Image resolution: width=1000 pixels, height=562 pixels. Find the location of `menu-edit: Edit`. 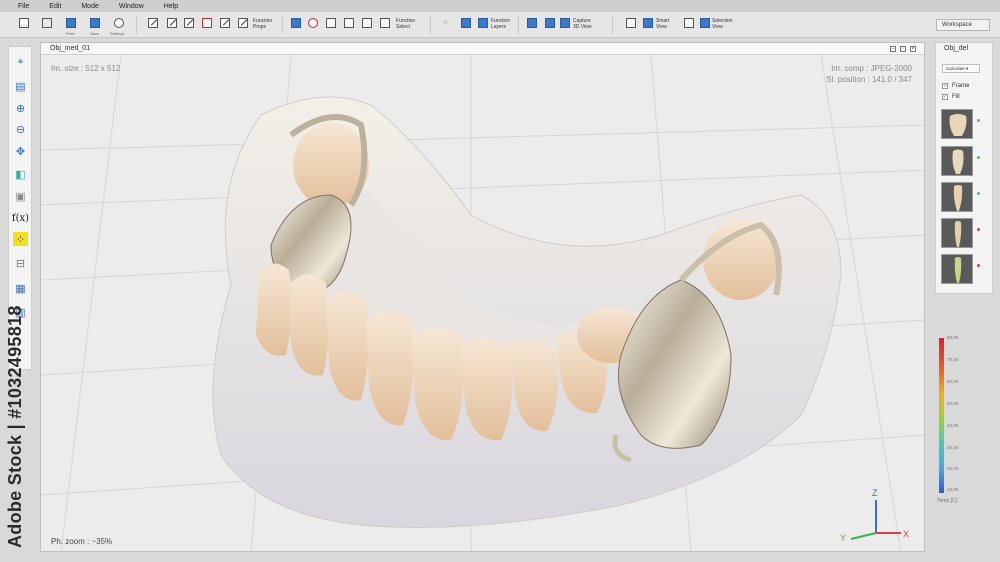

menu-edit: Edit is located at coordinates (55, 6).